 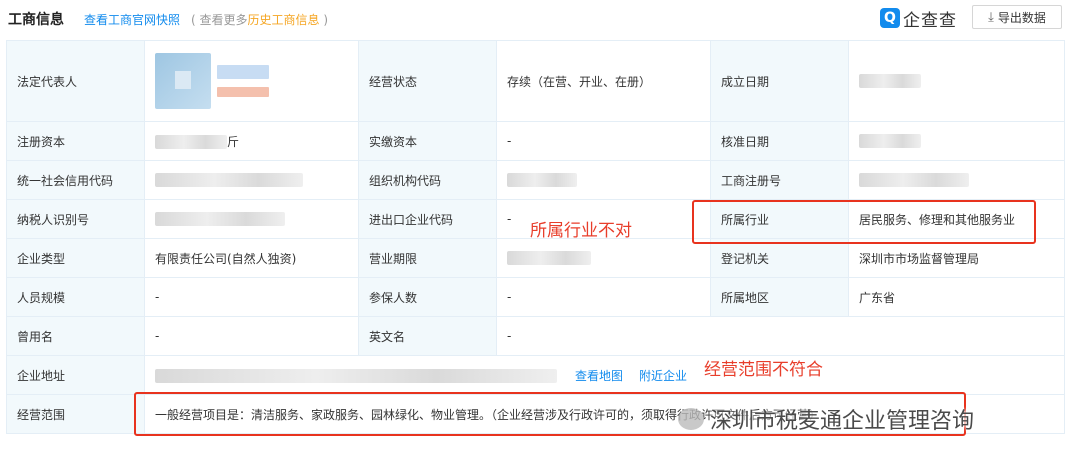 What do you see at coordinates (763, 370) in the screenshot?
I see `scope-mismatch-annotation: 经营范围不符合` at bounding box center [763, 370].